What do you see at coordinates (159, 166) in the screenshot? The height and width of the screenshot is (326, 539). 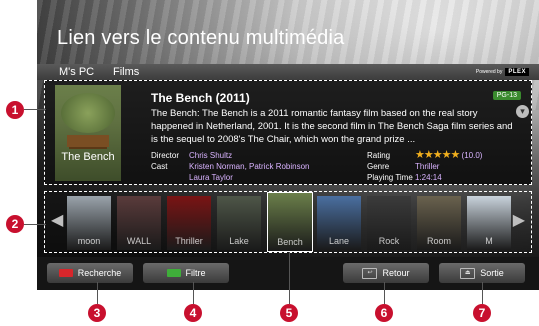 I see `cast-label: Cast` at bounding box center [159, 166].